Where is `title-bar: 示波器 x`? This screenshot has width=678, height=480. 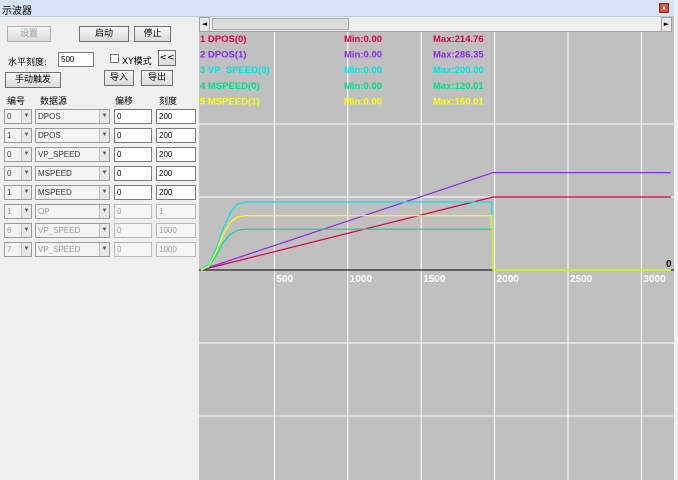
title-bar: 示波器 x is located at coordinates (337, 8).